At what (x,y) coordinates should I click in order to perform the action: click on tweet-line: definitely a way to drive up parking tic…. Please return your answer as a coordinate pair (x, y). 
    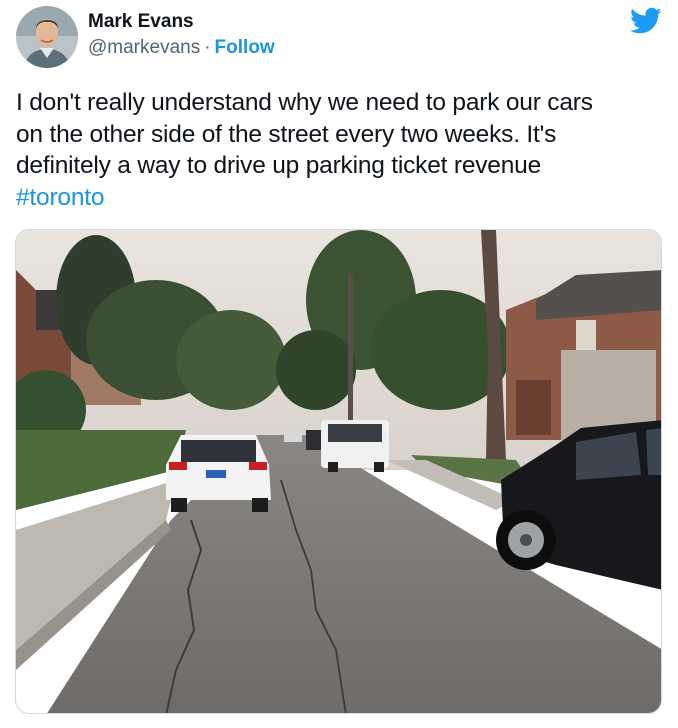
    Looking at the image, I should click on (279, 165).